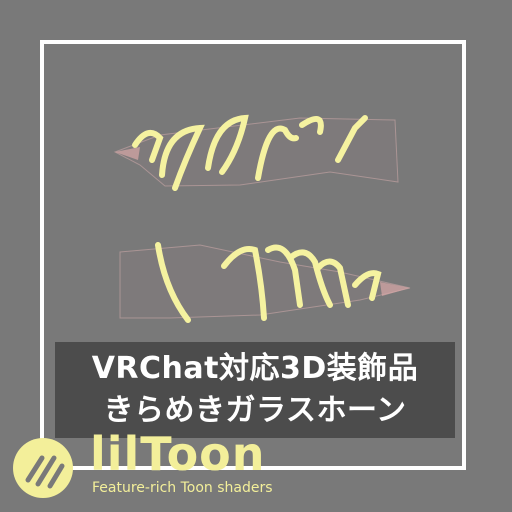 This screenshot has height=512, width=512. What do you see at coordinates (43, 468) in the screenshot?
I see `liltoon-logo-icon` at bounding box center [43, 468].